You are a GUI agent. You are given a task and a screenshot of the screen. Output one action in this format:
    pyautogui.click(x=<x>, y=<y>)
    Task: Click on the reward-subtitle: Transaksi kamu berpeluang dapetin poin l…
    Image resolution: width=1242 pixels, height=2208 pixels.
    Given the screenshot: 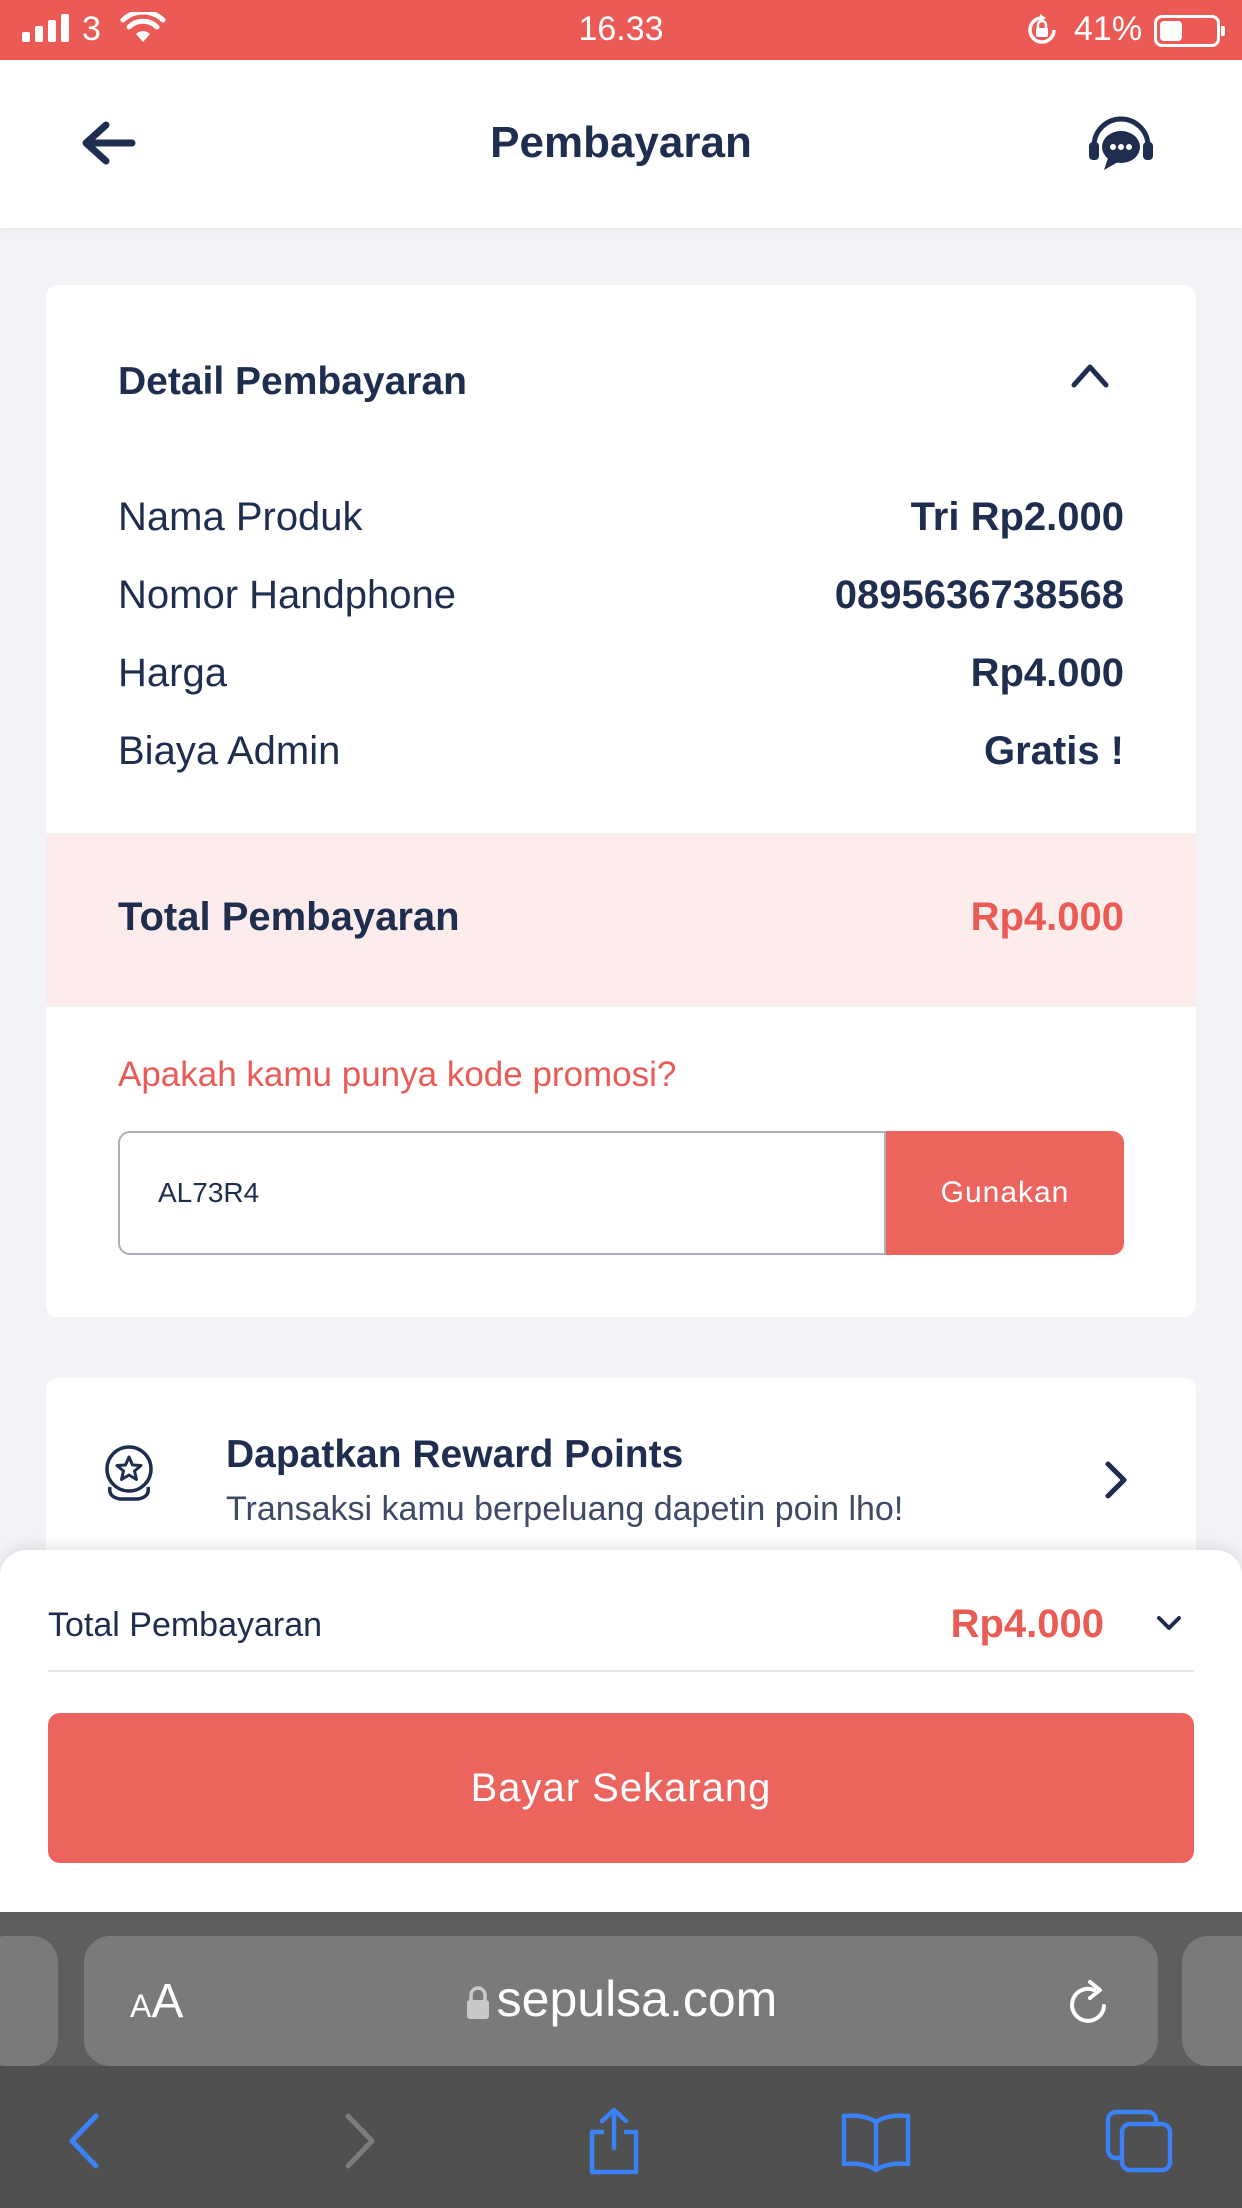 What is the action you would take?
    pyautogui.click(x=565, y=1509)
    